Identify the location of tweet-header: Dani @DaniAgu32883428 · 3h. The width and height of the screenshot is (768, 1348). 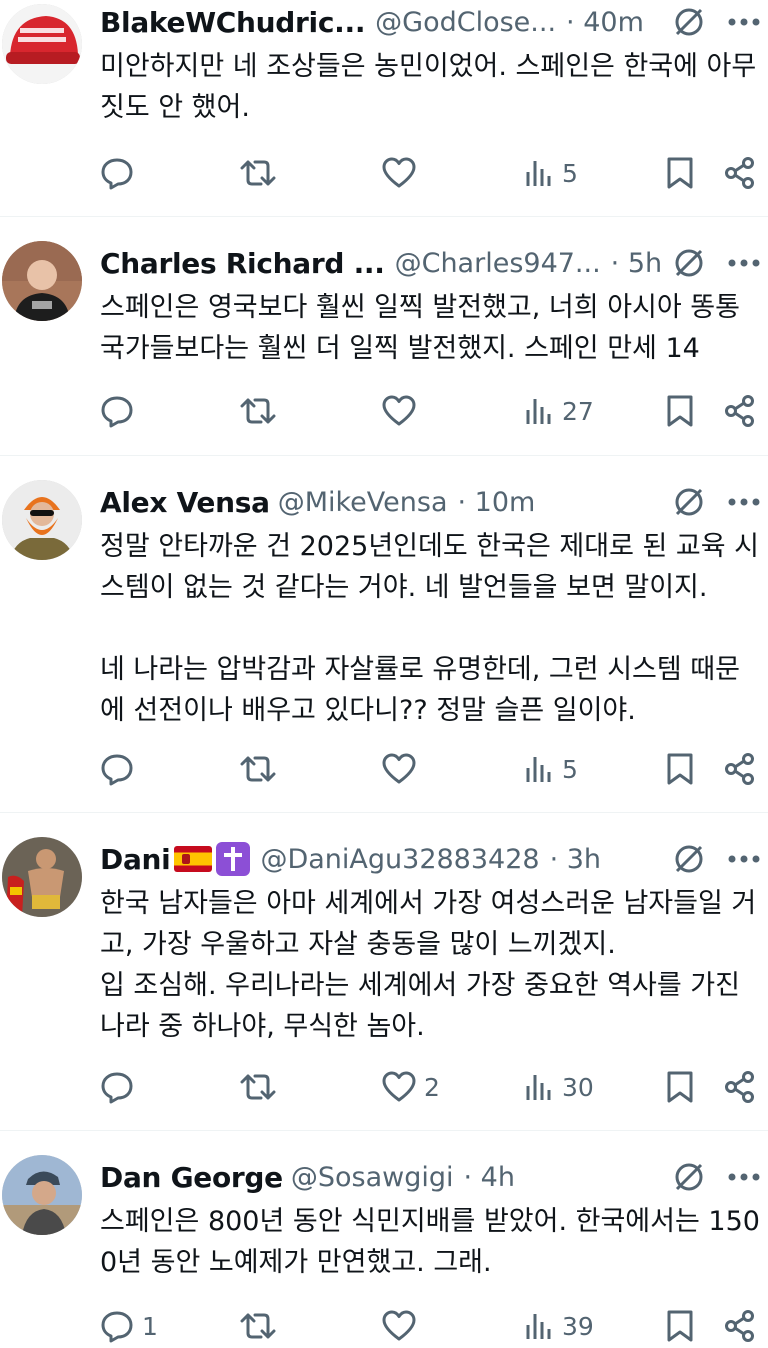
(430, 859).